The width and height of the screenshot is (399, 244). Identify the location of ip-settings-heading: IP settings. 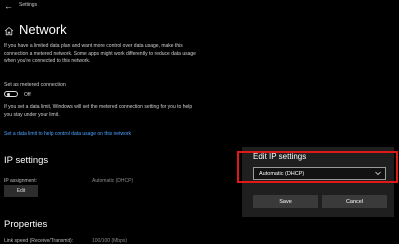
(26, 160).